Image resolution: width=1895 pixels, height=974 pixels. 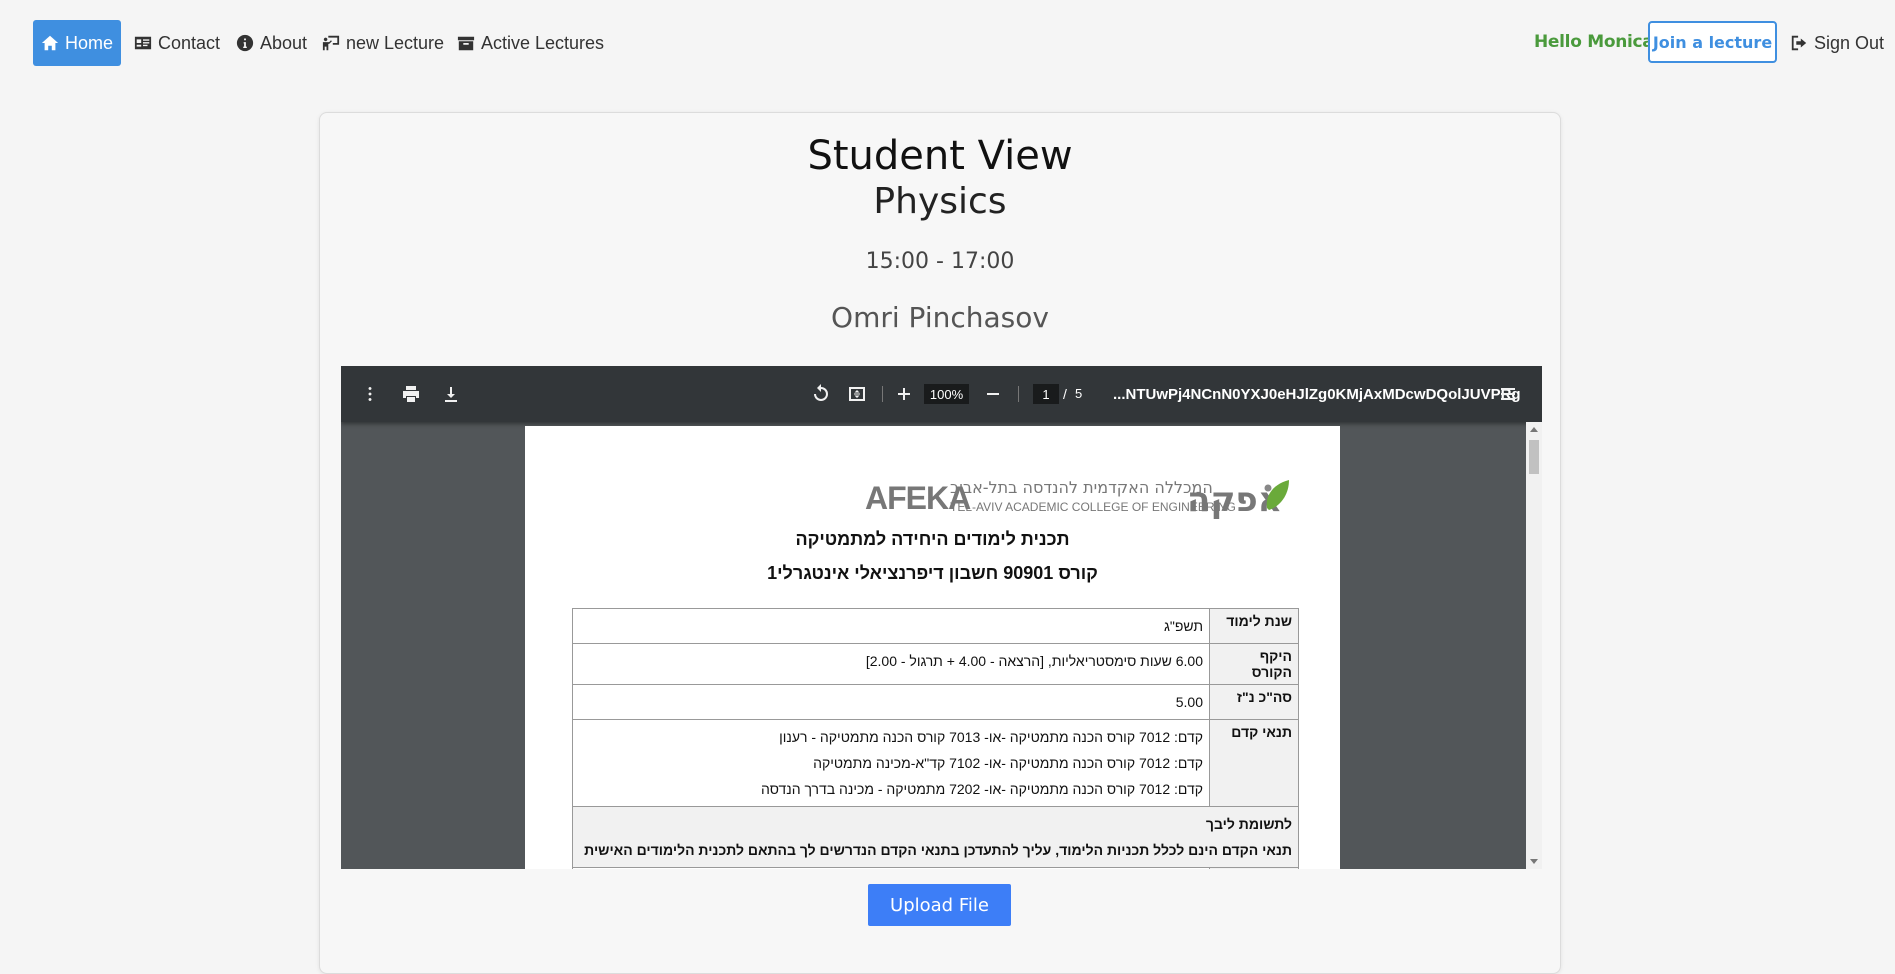 I want to click on pdf-heading-program: תכנית לימודים היחידה למתמטיקה, so click(x=932, y=539).